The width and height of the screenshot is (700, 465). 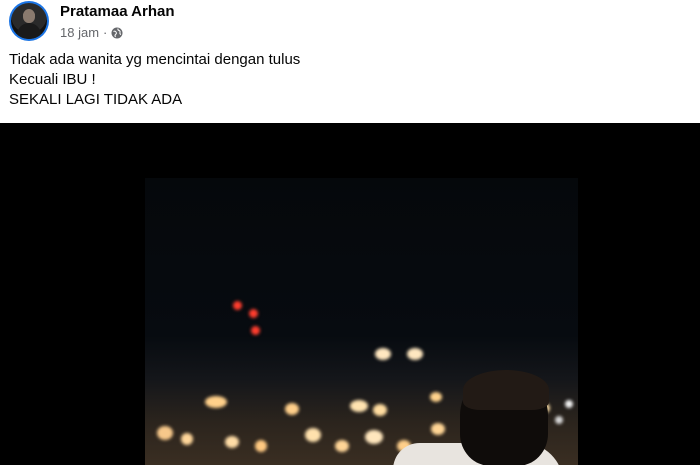 What do you see at coordinates (29, 31) in the screenshot?
I see `avatar-body` at bounding box center [29, 31].